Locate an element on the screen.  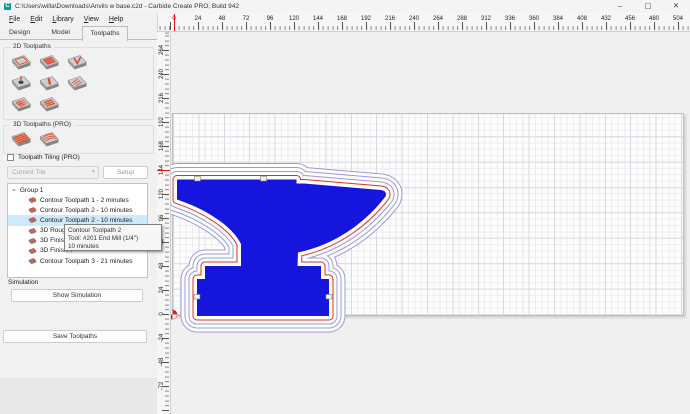
ruler-x-label: 144 is located at coordinates (317, 19).